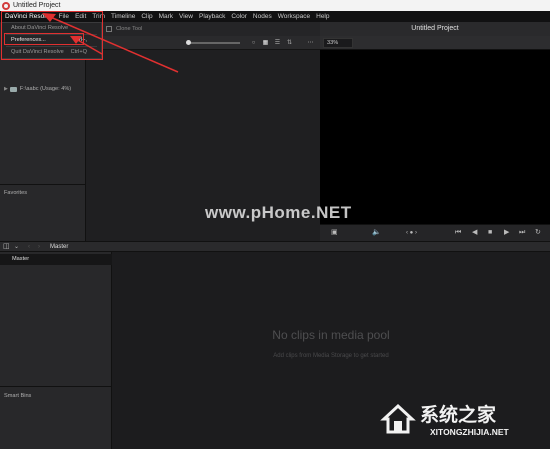 The image size is (550, 449). I want to click on slider-handle, so click(188, 42).